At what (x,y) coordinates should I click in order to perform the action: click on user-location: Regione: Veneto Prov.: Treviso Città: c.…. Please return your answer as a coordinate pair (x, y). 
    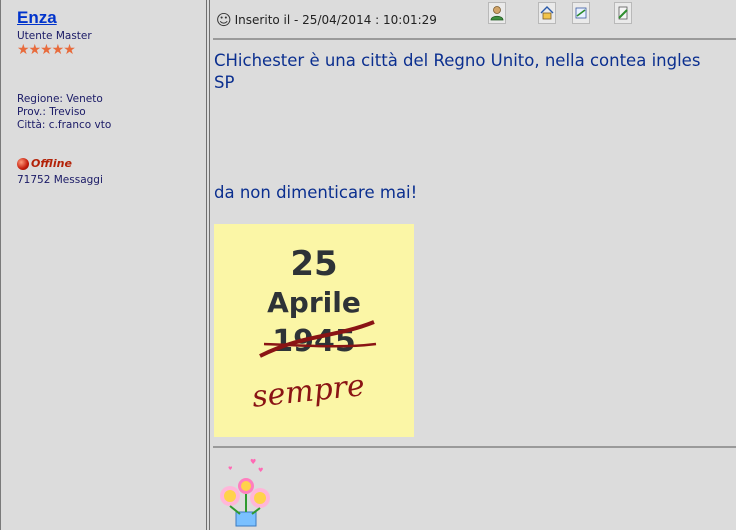
    Looking at the image, I should click on (64, 112).